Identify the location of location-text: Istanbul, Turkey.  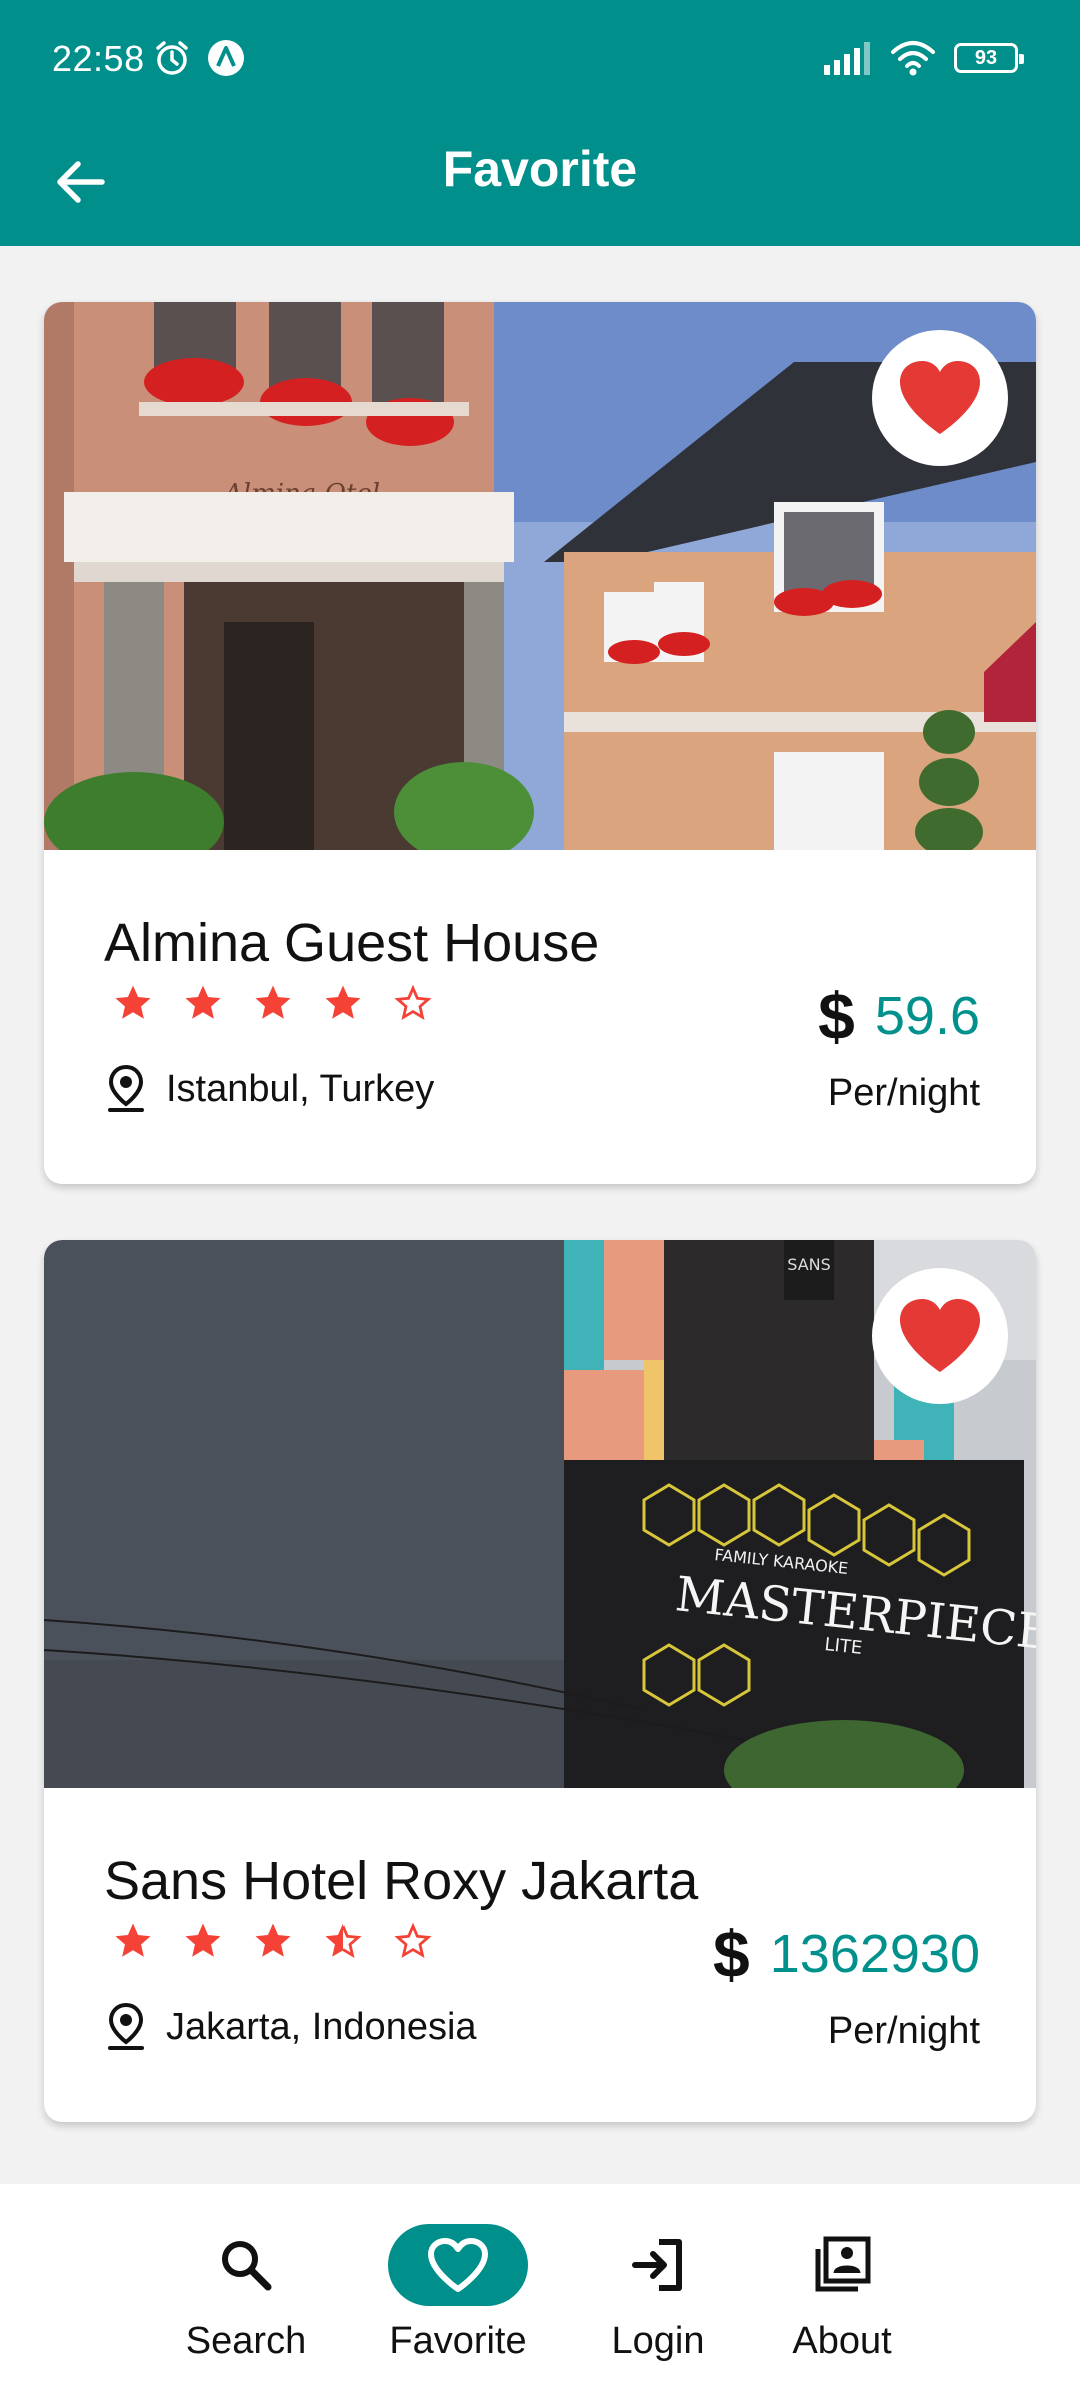
(300, 1088).